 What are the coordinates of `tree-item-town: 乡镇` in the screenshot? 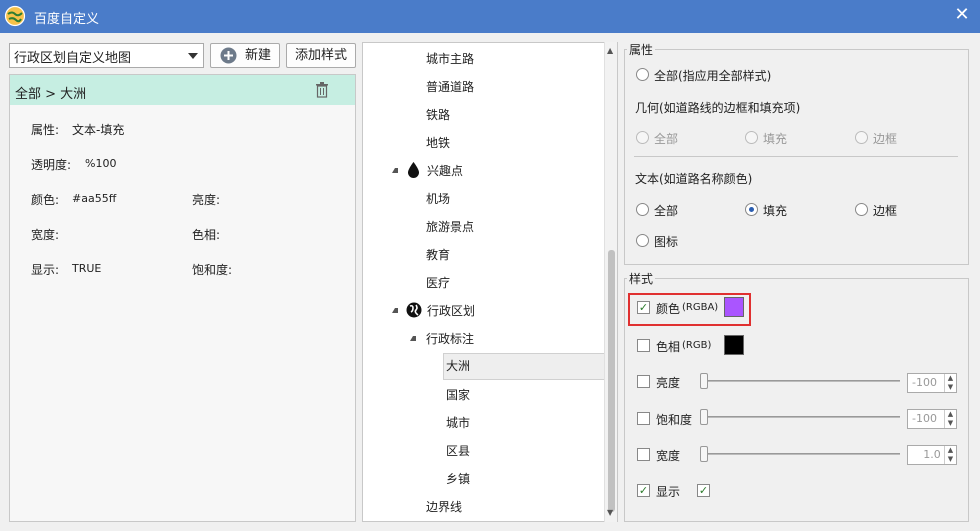 It's located at (458, 479).